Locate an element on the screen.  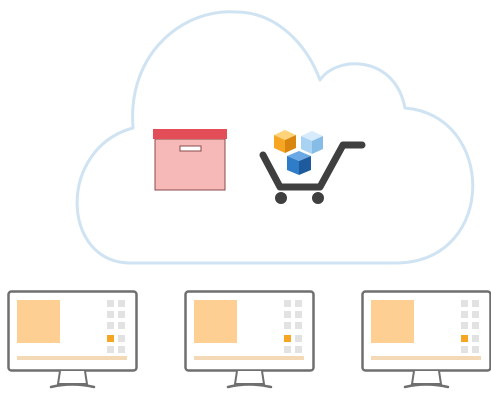
archive-box-handle is located at coordinates (190, 148).